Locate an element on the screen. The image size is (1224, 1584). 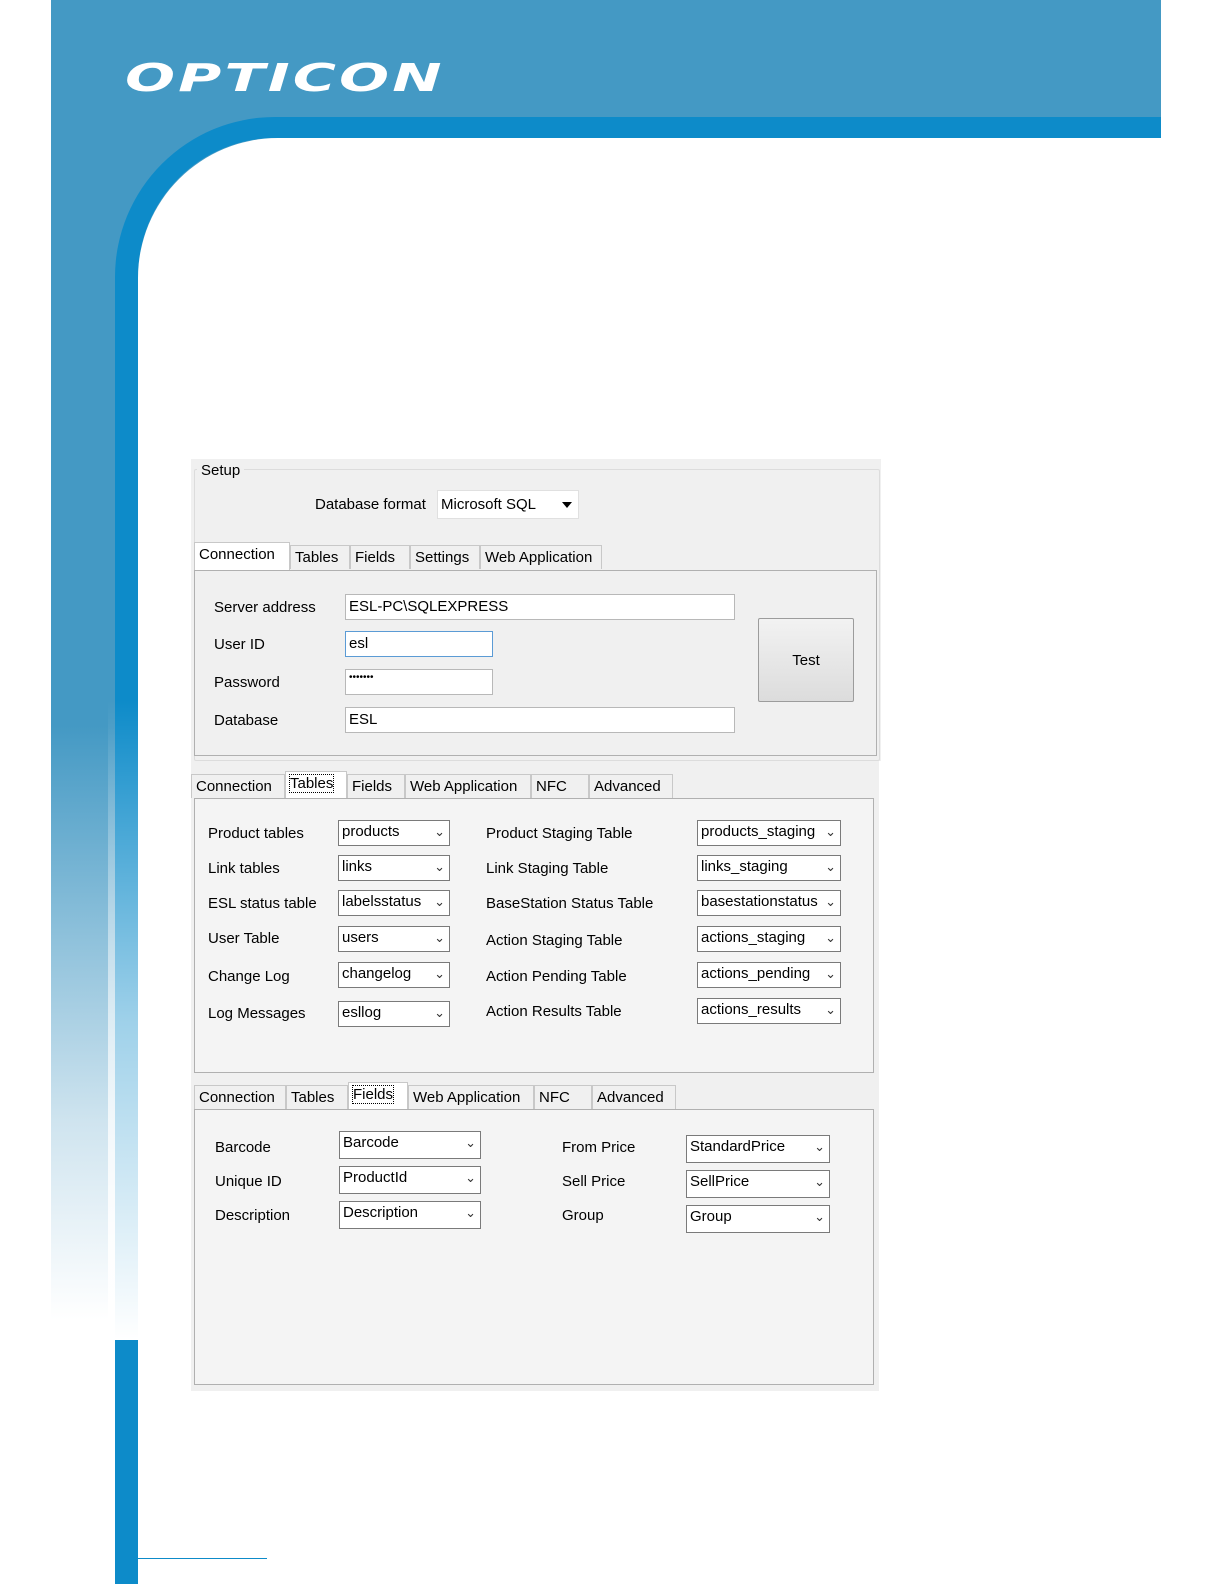
database-input: ESL is located at coordinates (540, 720).